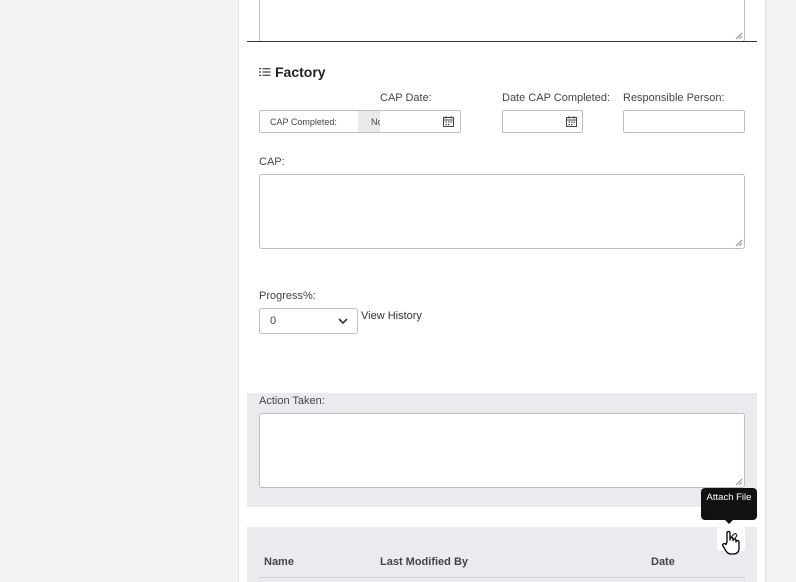 This screenshot has height=582, width=796. What do you see at coordinates (424, 562) in the screenshot?
I see `column-header-last-modified-by: Last Modified By` at bounding box center [424, 562].